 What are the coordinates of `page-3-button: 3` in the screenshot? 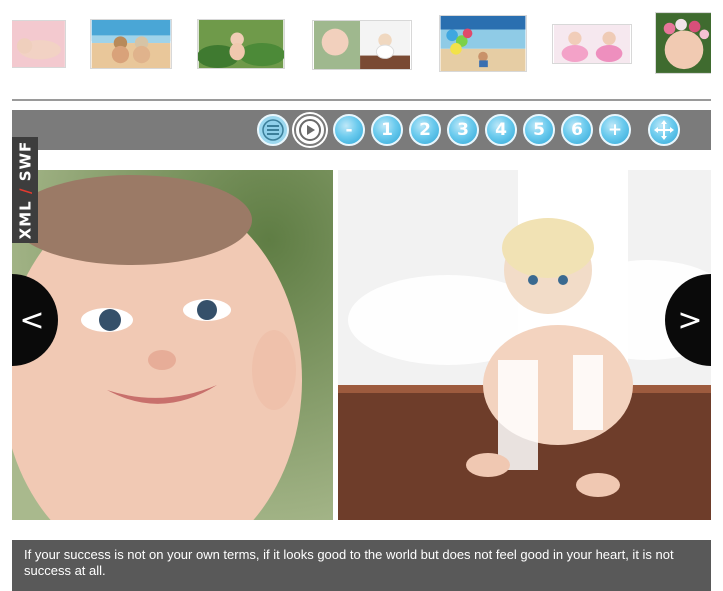 It's located at (463, 130).